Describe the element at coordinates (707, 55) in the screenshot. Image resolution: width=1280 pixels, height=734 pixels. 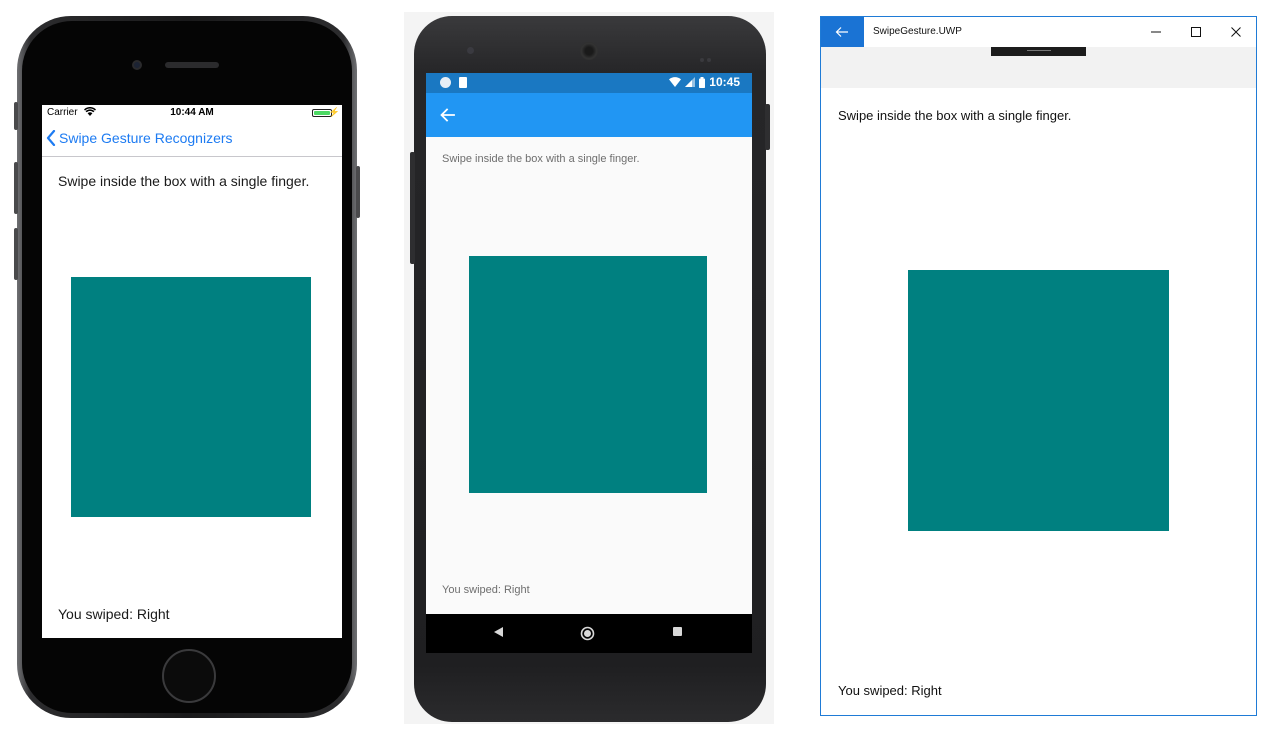
I see `android-sensors` at that location.